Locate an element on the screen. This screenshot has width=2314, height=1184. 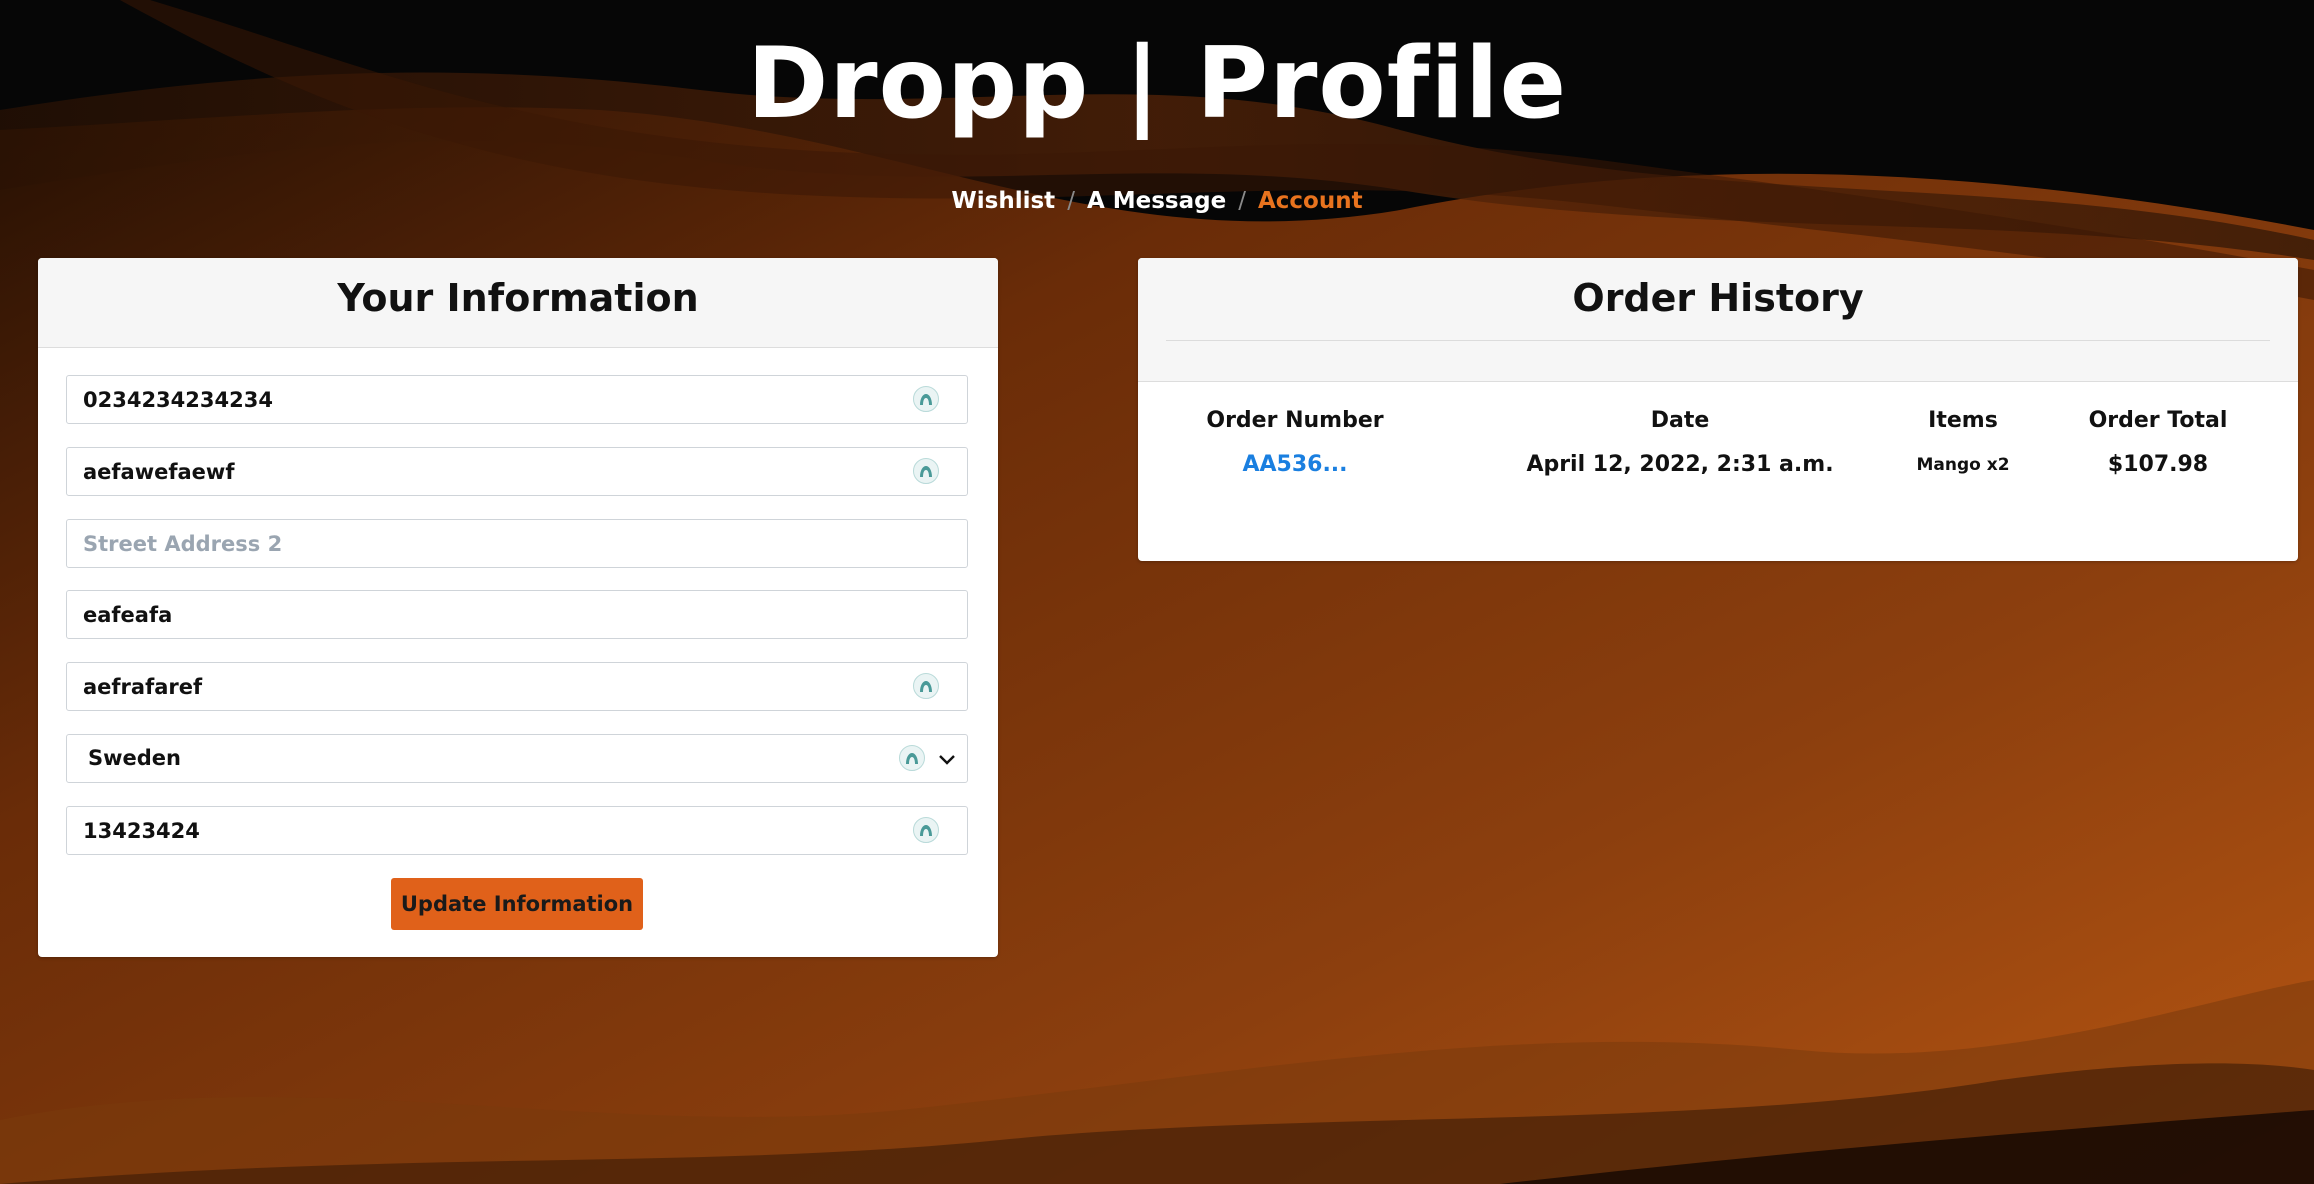
country-select: Sweden is located at coordinates (517, 758).